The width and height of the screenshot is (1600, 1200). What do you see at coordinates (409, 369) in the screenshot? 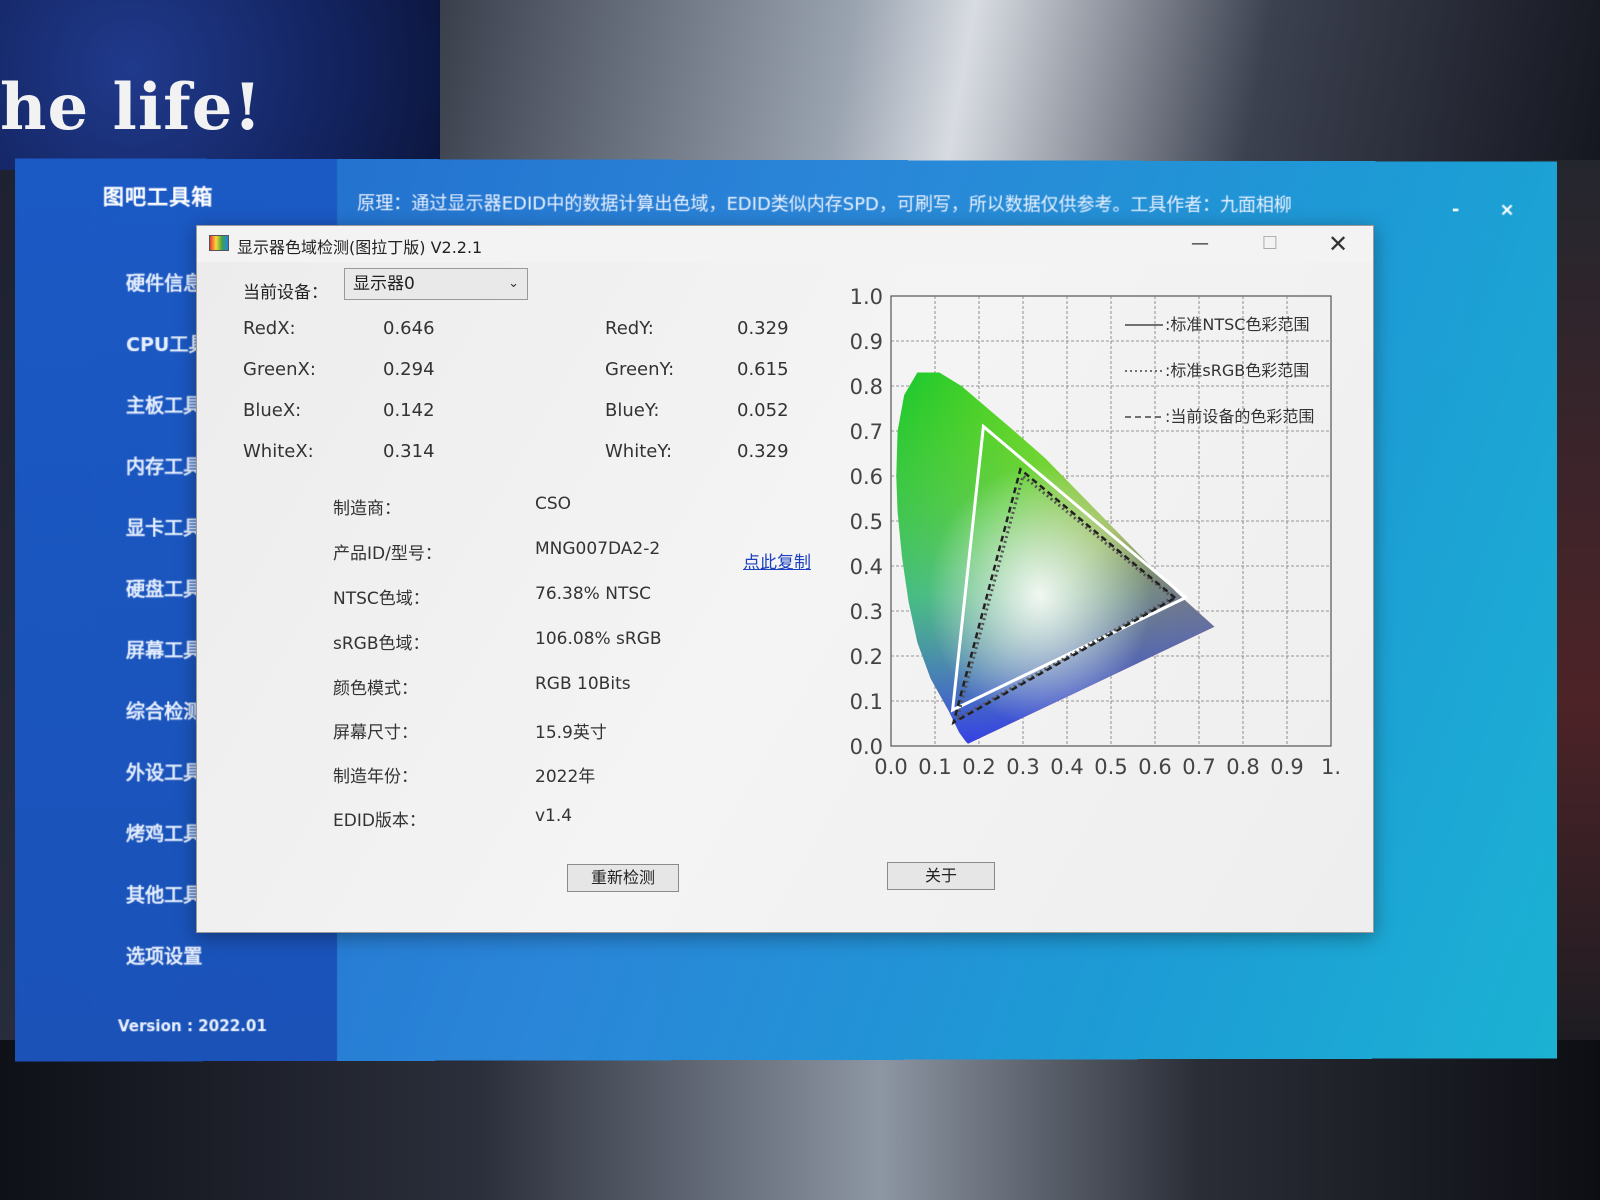
I see `green-x-value: 0.294` at bounding box center [409, 369].